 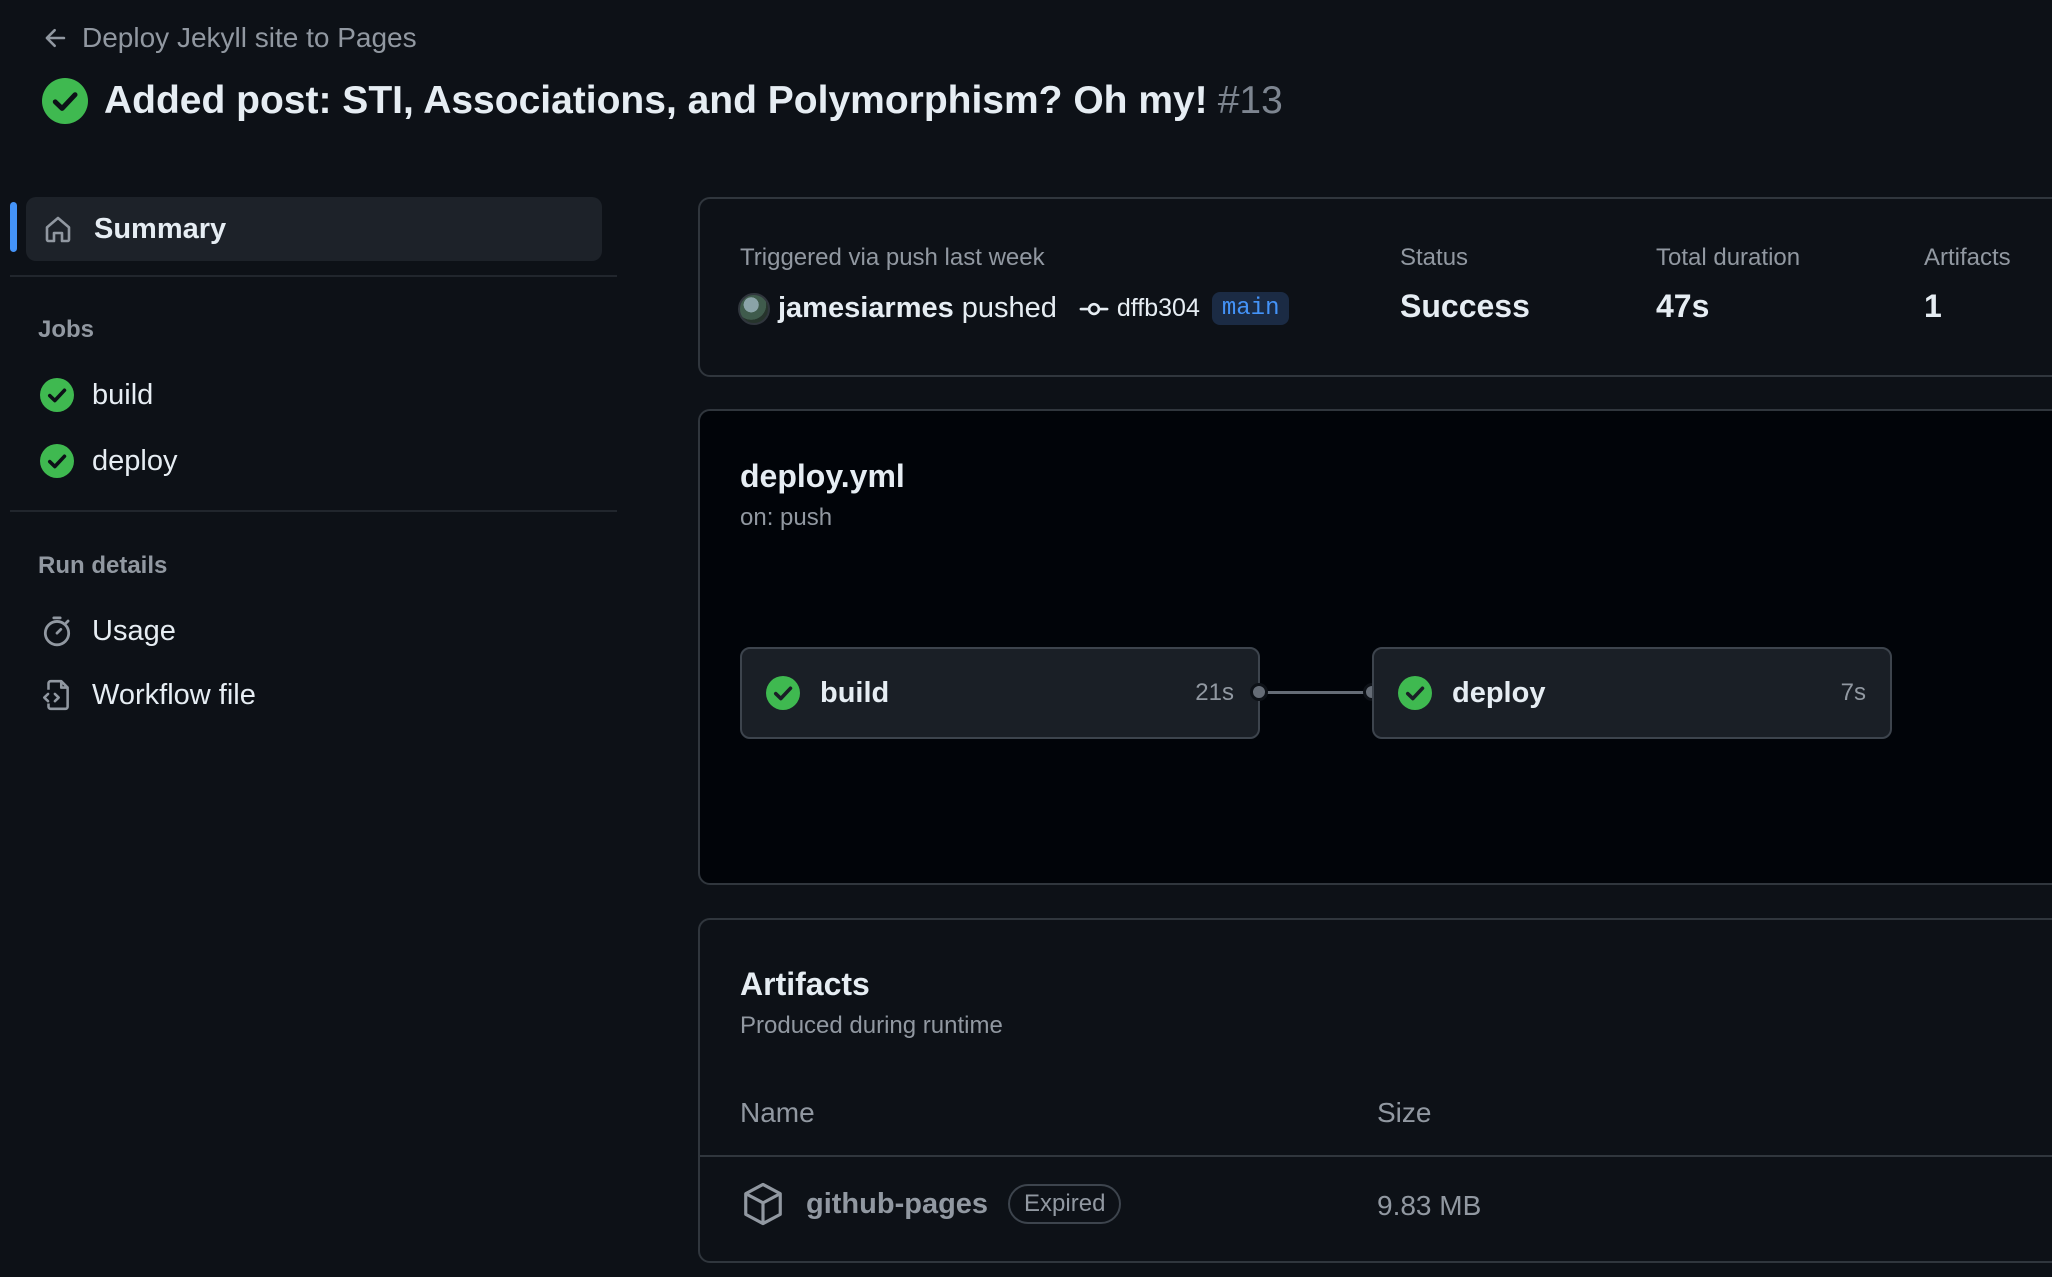 What do you see at coordinates (57, 631) in the screenshot?
I see `stopwatch-icon` at bounding box center [57, 631].